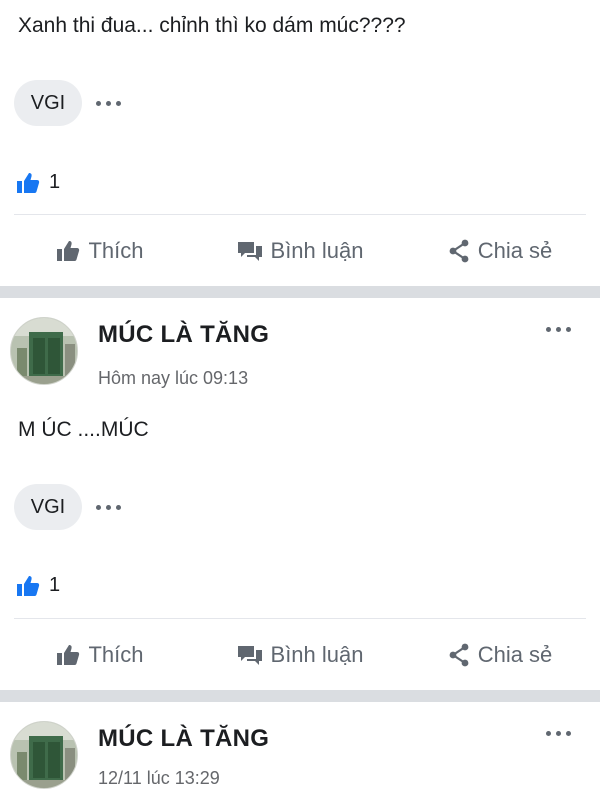 The height and width of the screenshot is (800, 600). I want to click on post-text: Xanh thi đua... chỉnh thì ko dám múc????, so click(212, 25).